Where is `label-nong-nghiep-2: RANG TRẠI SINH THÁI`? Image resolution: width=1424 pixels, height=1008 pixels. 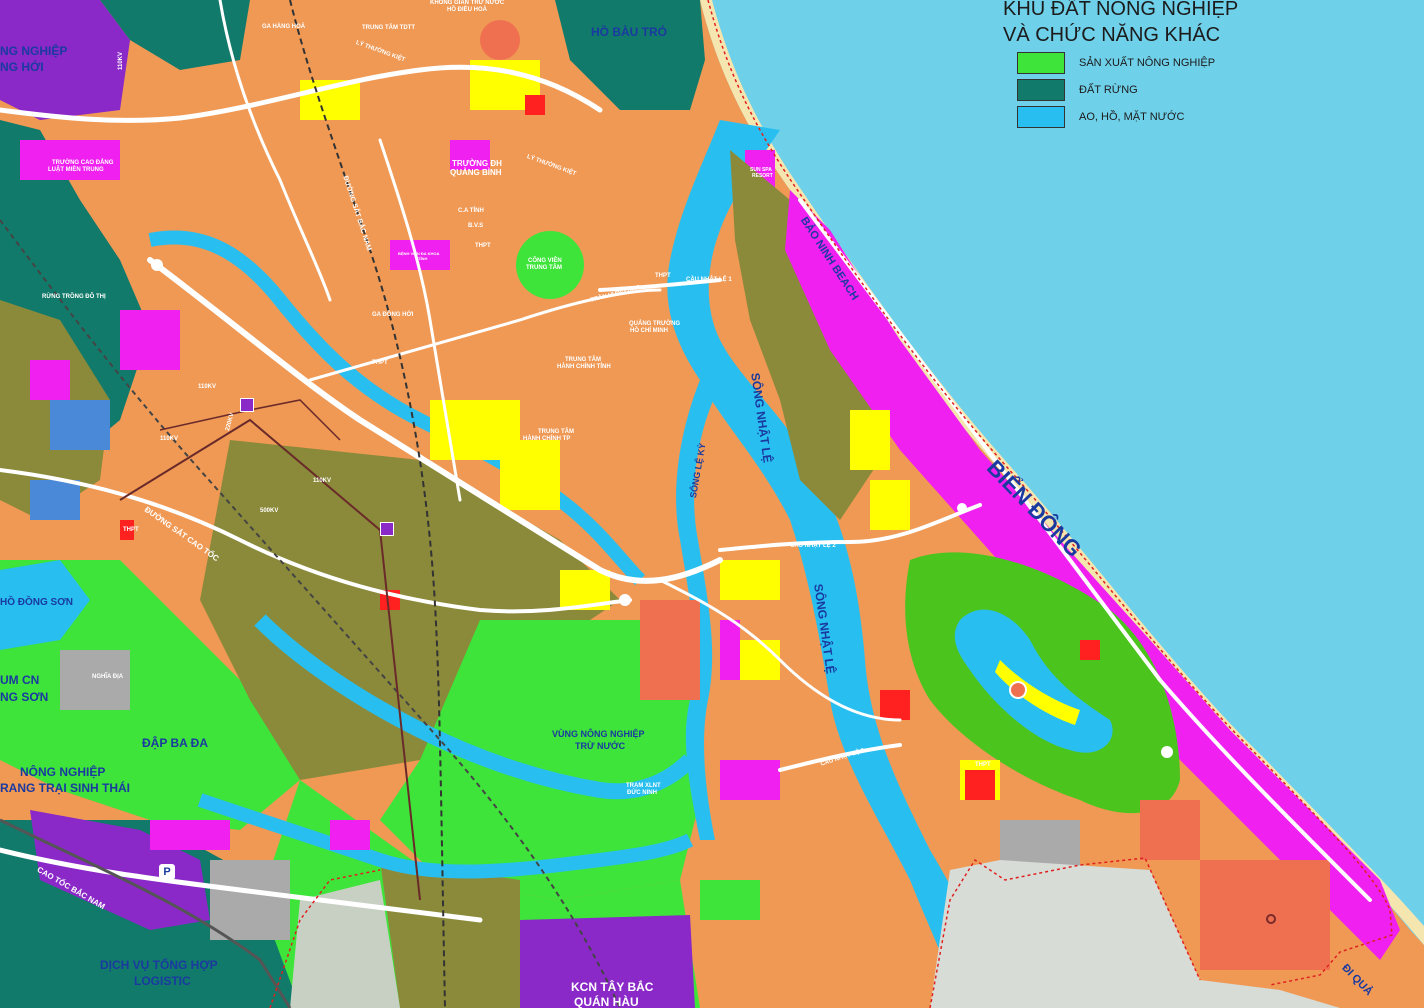 label-nong-nghiep-2: RANG TRẠI SINH THÁI is located at coordinates (65, 788).